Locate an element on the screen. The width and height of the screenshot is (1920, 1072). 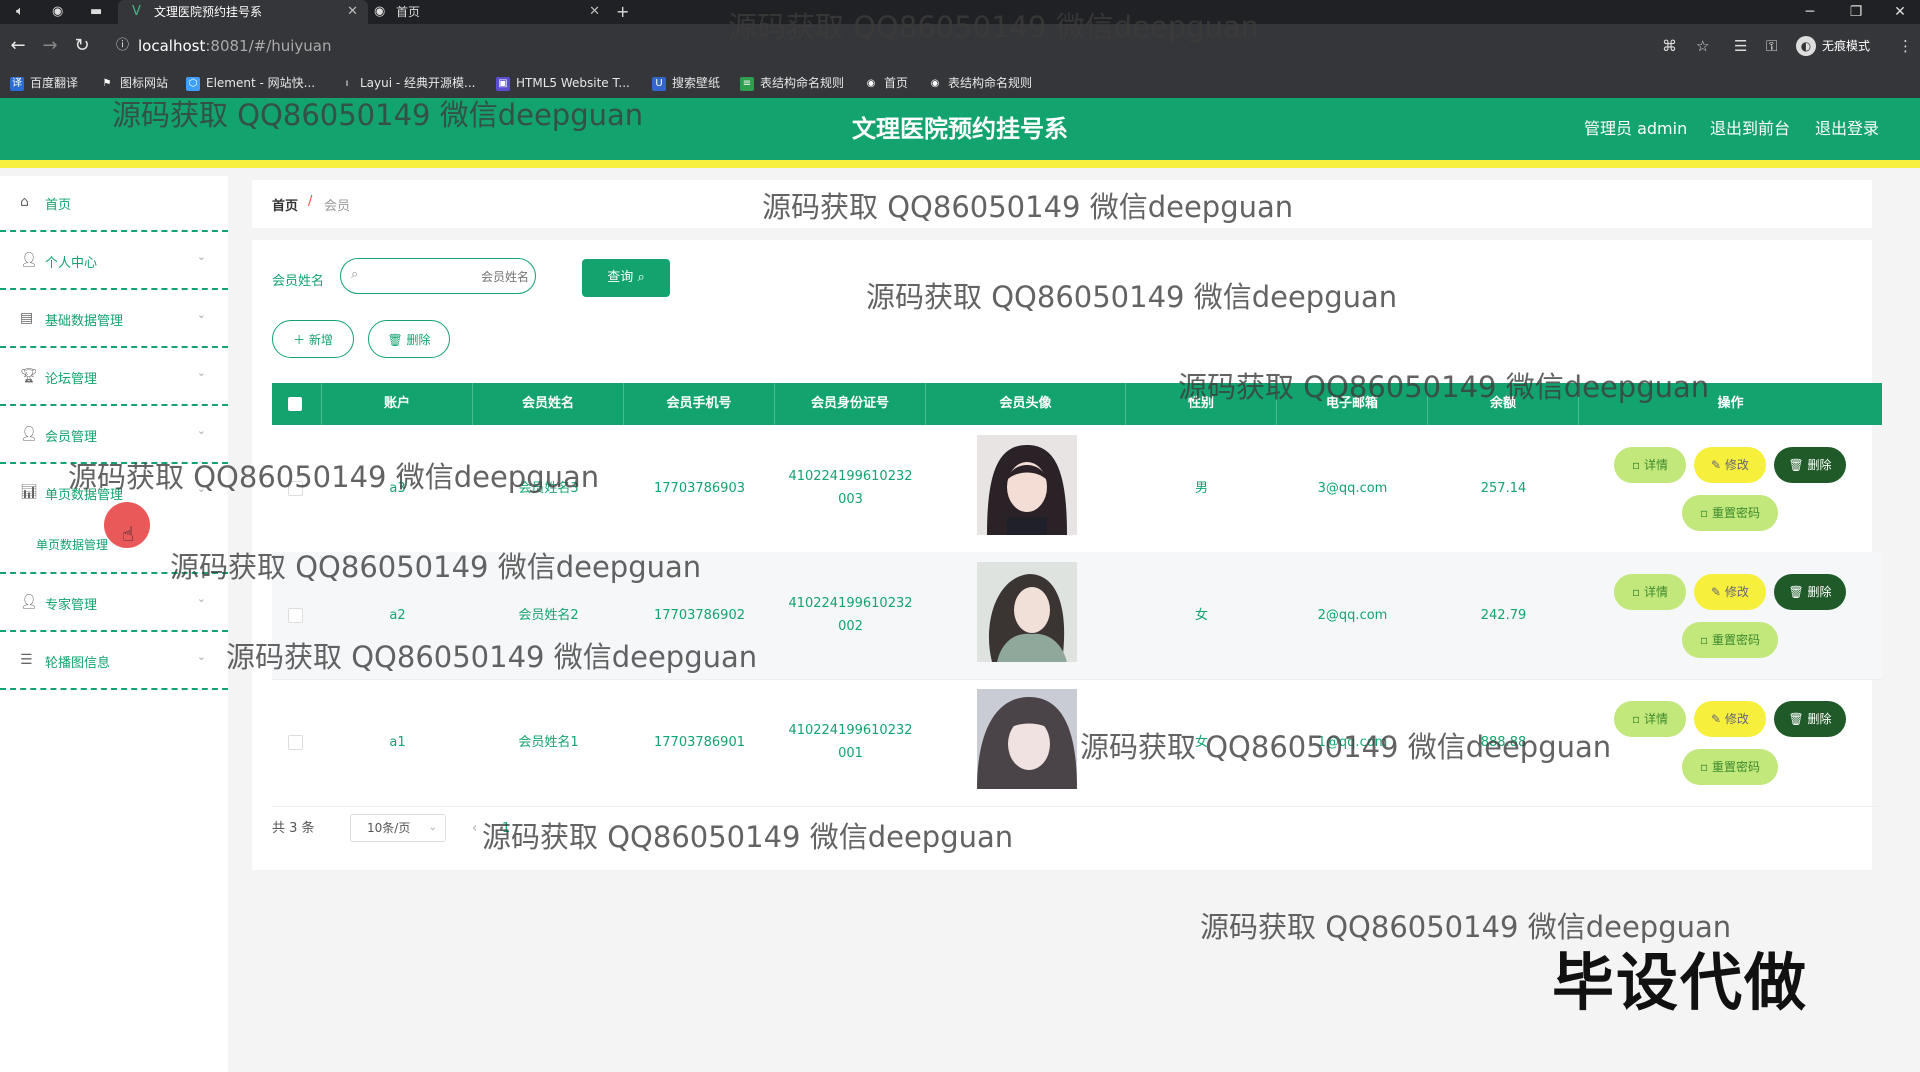
pagination-total: 共 3 条 is located at coordinates (293, 828).